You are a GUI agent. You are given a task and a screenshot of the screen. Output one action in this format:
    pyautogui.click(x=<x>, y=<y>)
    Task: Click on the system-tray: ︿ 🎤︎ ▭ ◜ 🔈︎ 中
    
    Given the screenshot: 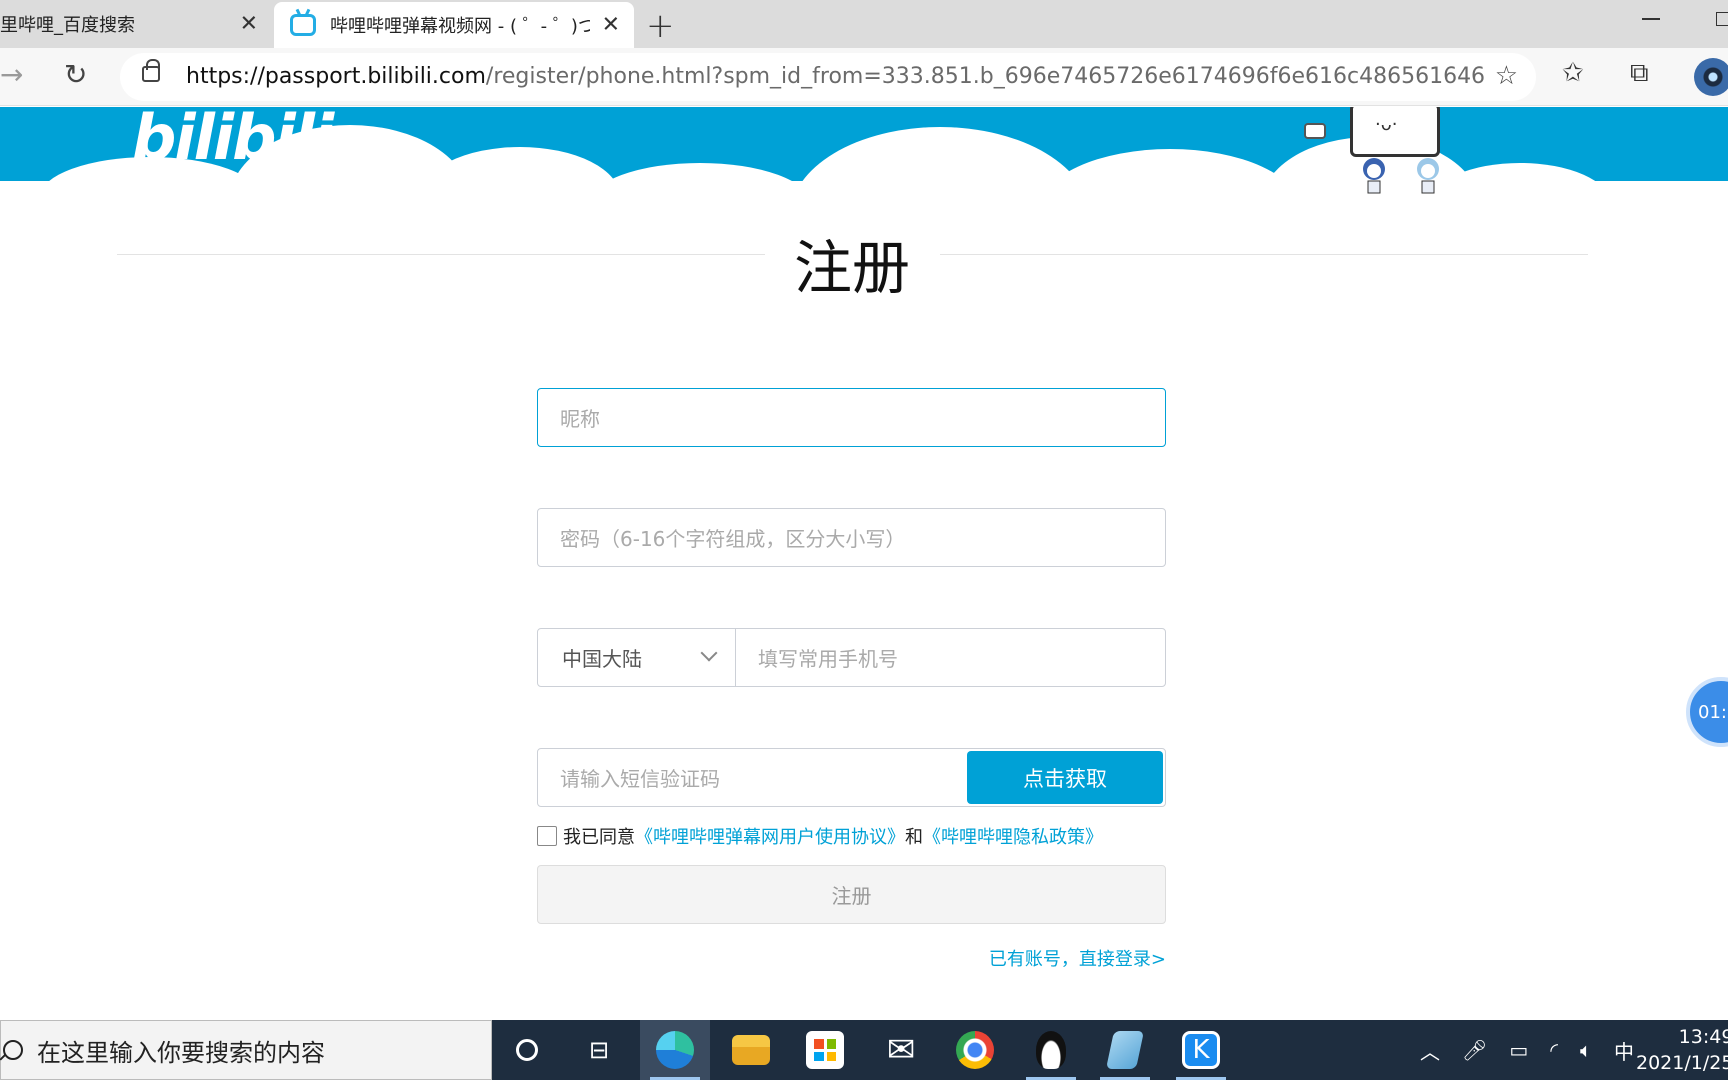 What is the action you would take?
    pyautogui.click(x=1527, y=1050)
    